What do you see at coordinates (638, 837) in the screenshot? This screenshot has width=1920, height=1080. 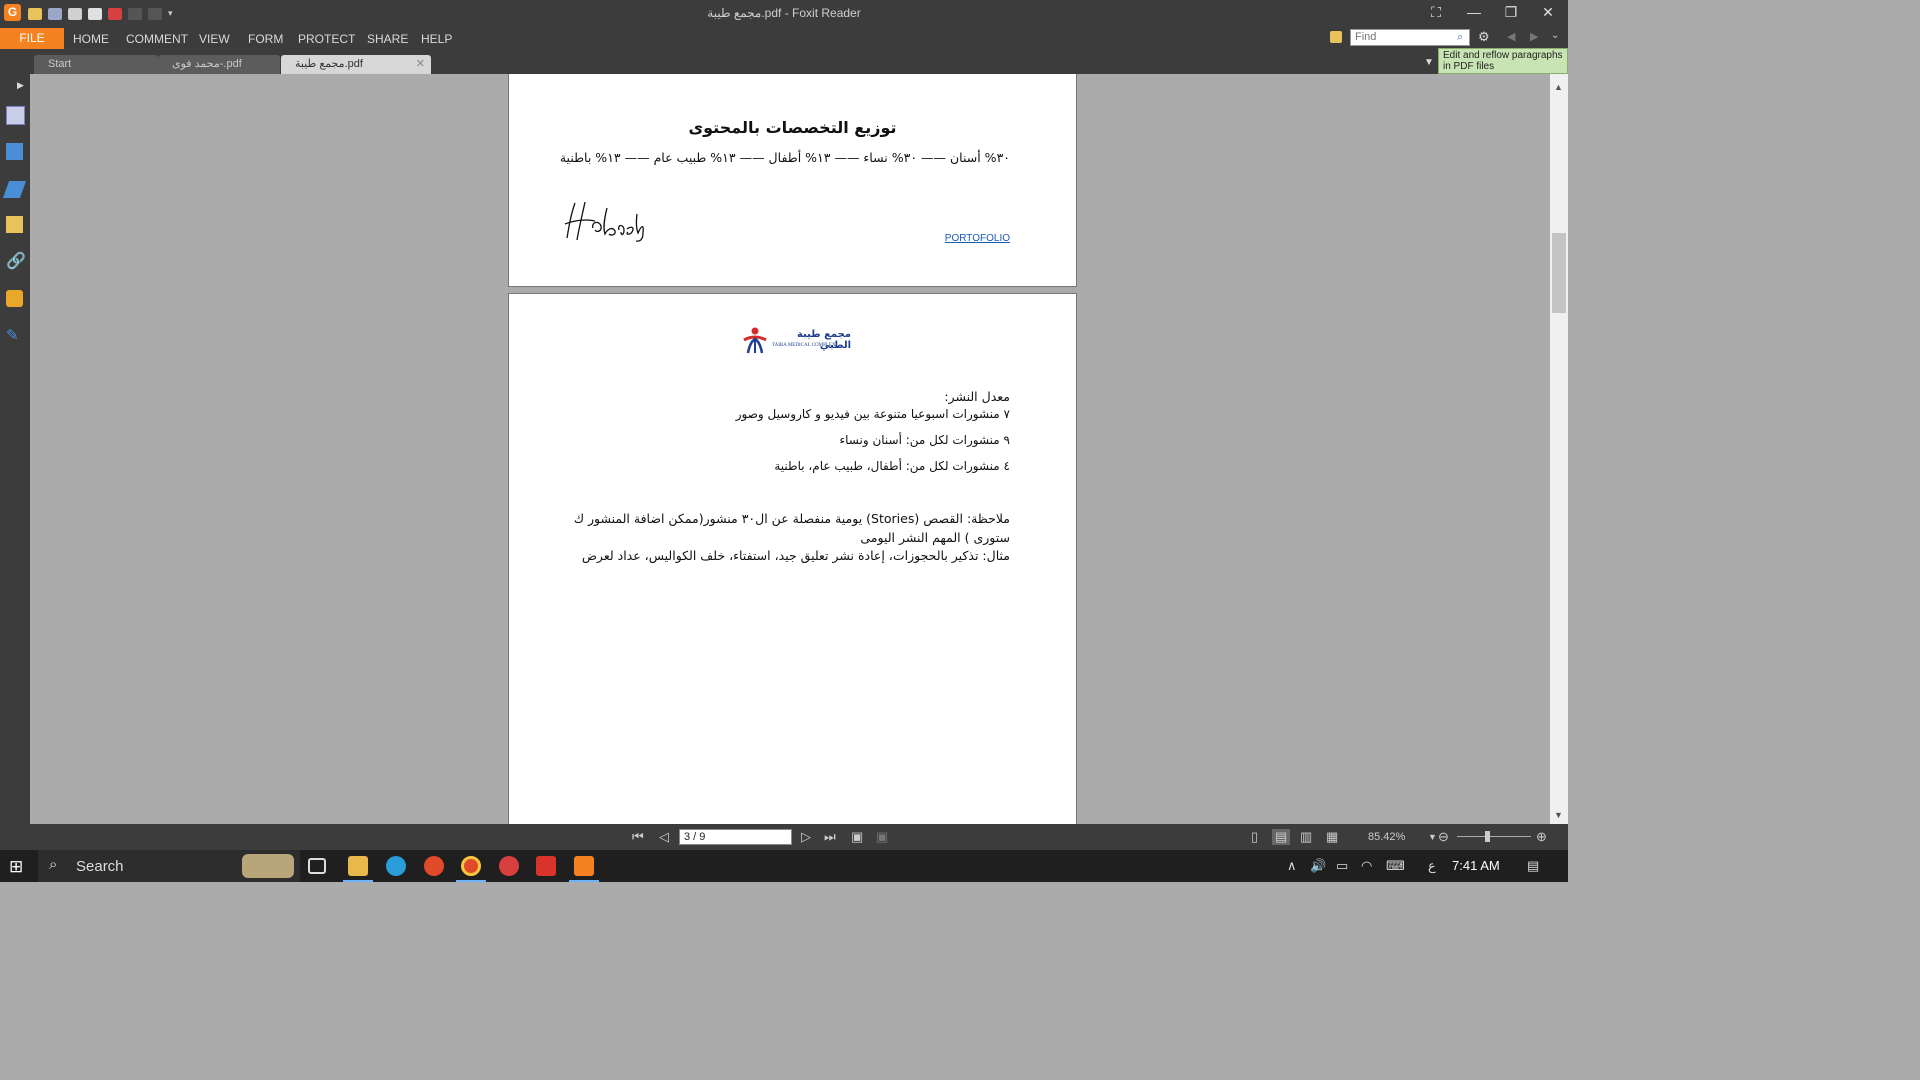 I see `first-page-icon: ⏮` at bounding box center [638, 837].